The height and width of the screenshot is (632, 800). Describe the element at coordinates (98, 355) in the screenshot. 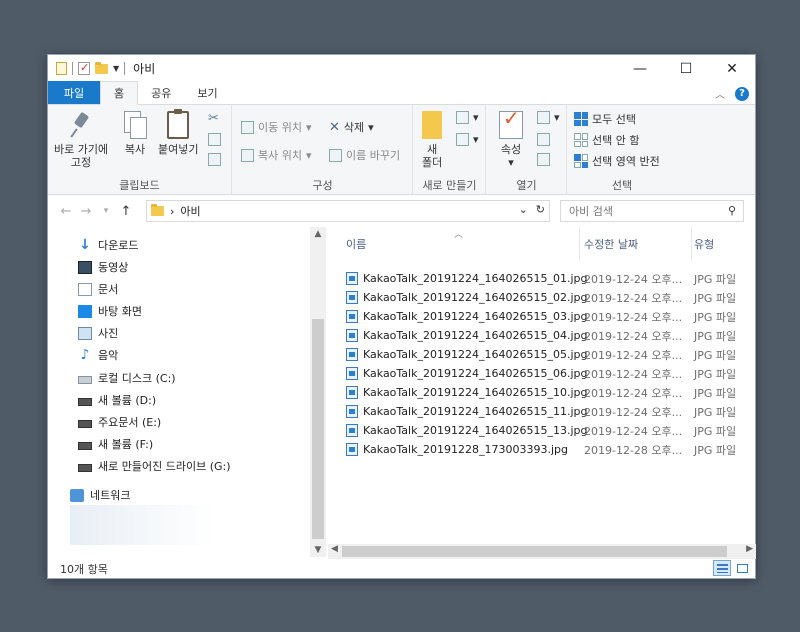

I see `nav-item-music: ♪ 음악` at that location.